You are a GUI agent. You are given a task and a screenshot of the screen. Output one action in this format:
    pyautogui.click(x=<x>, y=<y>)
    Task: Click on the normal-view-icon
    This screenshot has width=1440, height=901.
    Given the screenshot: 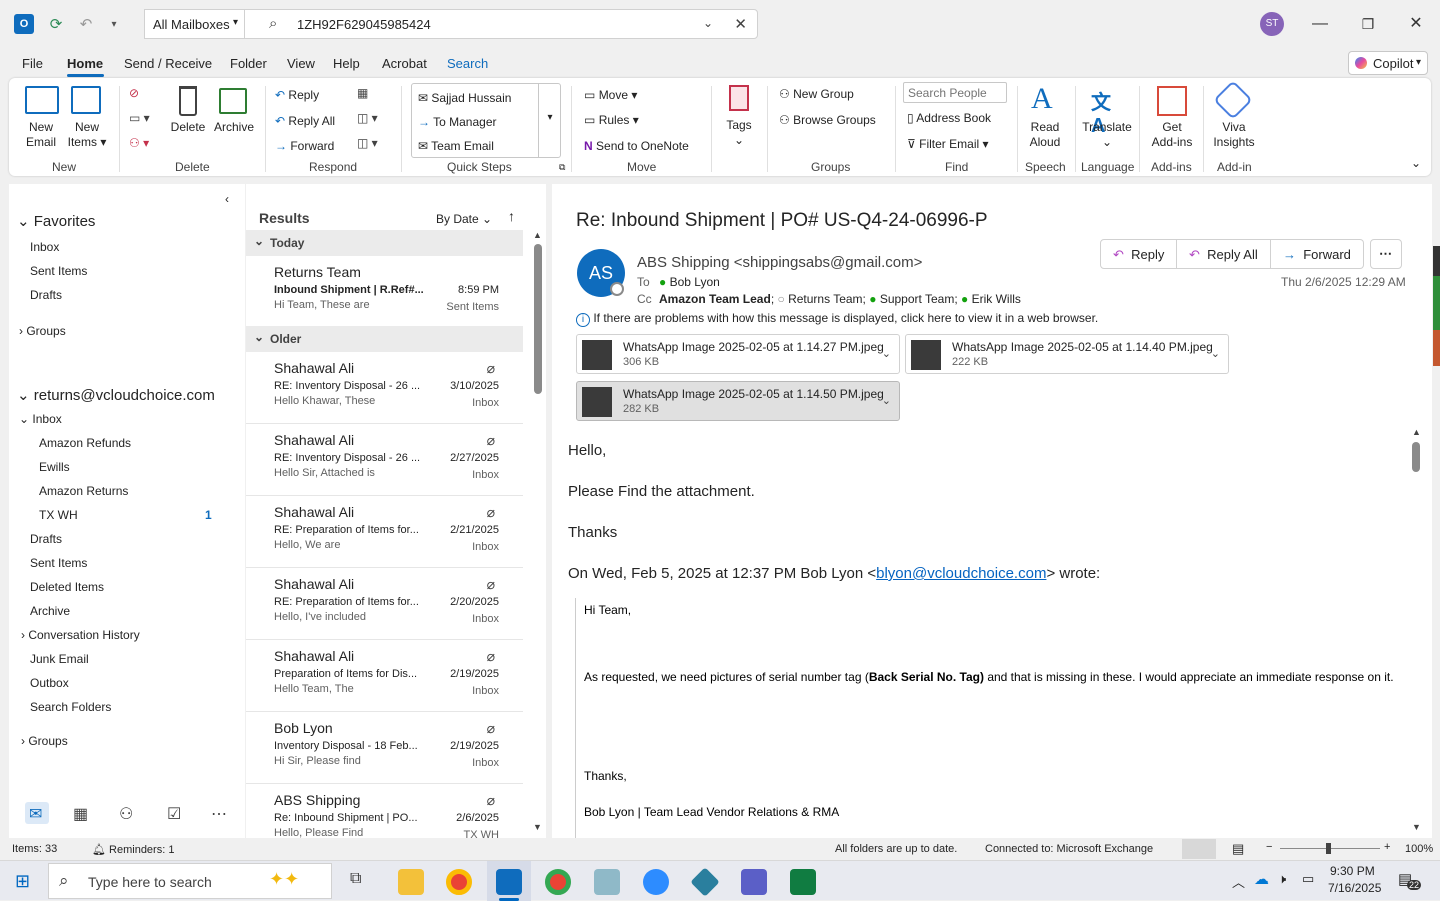 What is the action you would take?
    pyautogui.click(x=1199, y=849)
    